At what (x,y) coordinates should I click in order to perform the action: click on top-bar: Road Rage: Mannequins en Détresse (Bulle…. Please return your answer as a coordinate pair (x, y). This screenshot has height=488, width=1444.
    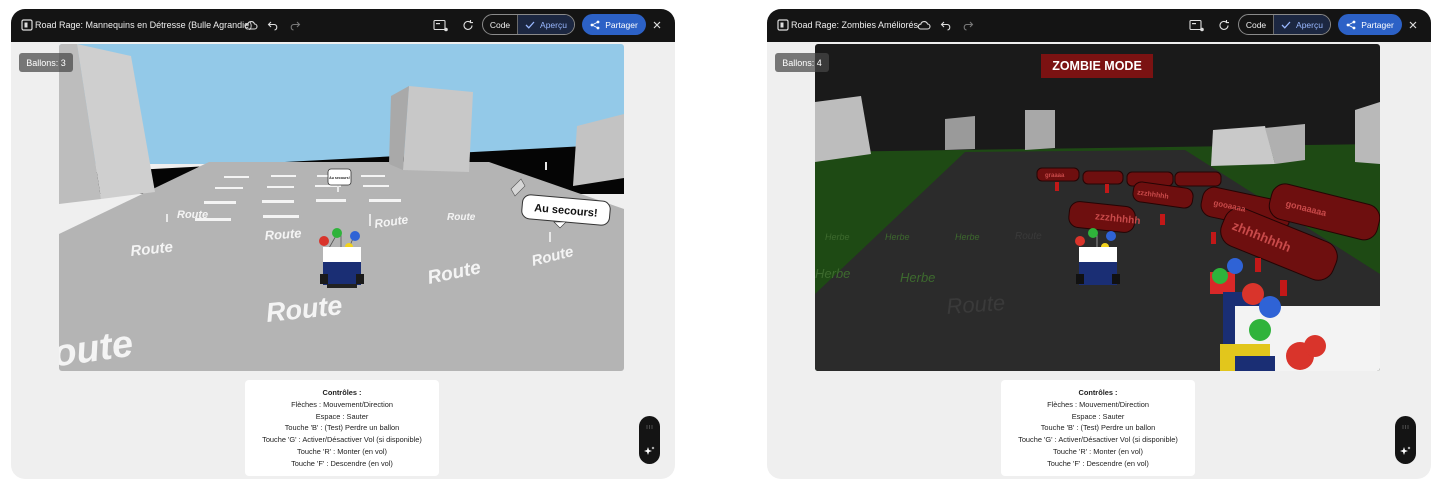
    Looking at the image, I should click on (343, 25).